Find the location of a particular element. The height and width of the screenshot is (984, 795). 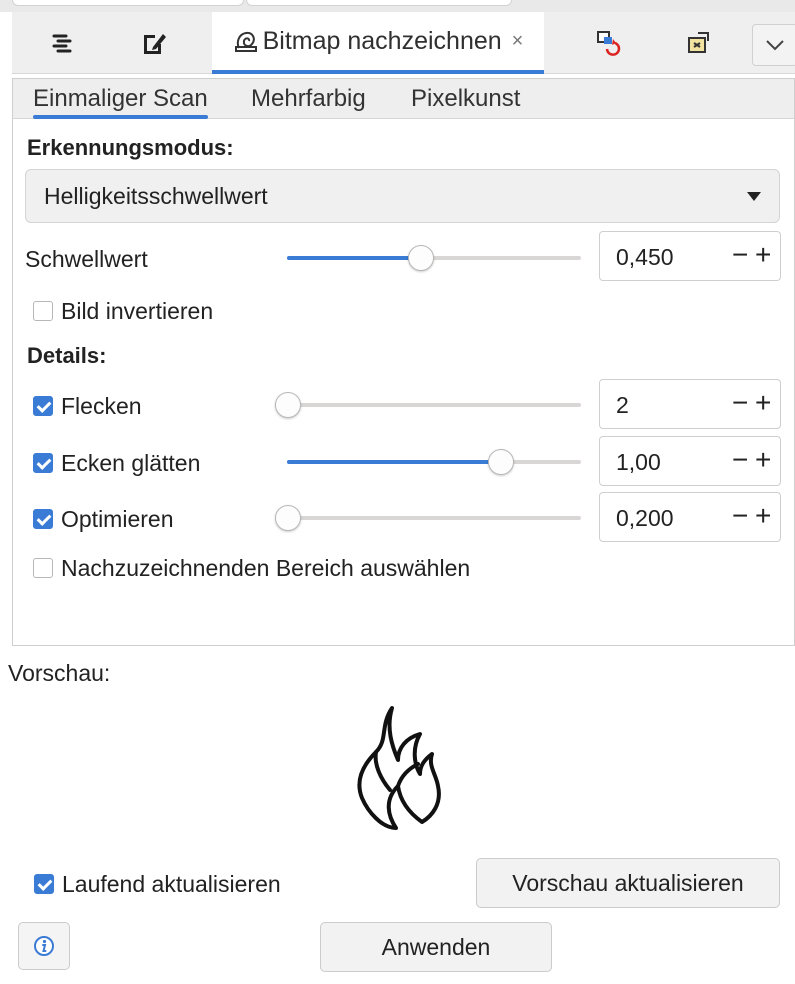

threshold-slider is located at coordinates (434, 258).